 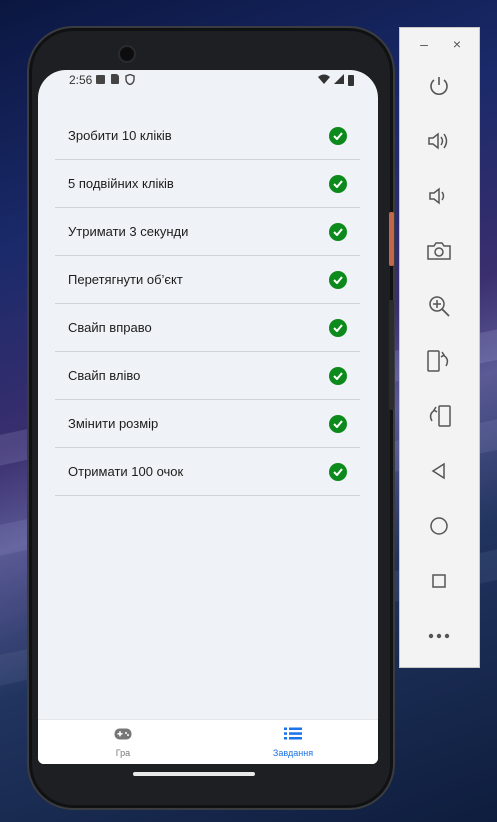 I want to click on task-row: 5 подвійних кліків, so click(x=207, y=184).